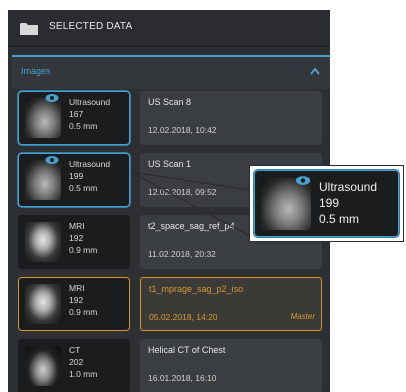 The image size is (406, 392). Describe the element at coordinates (182, 130) in the screenshot. I see `series-date: 12.02.2018, 10:42` at that location.